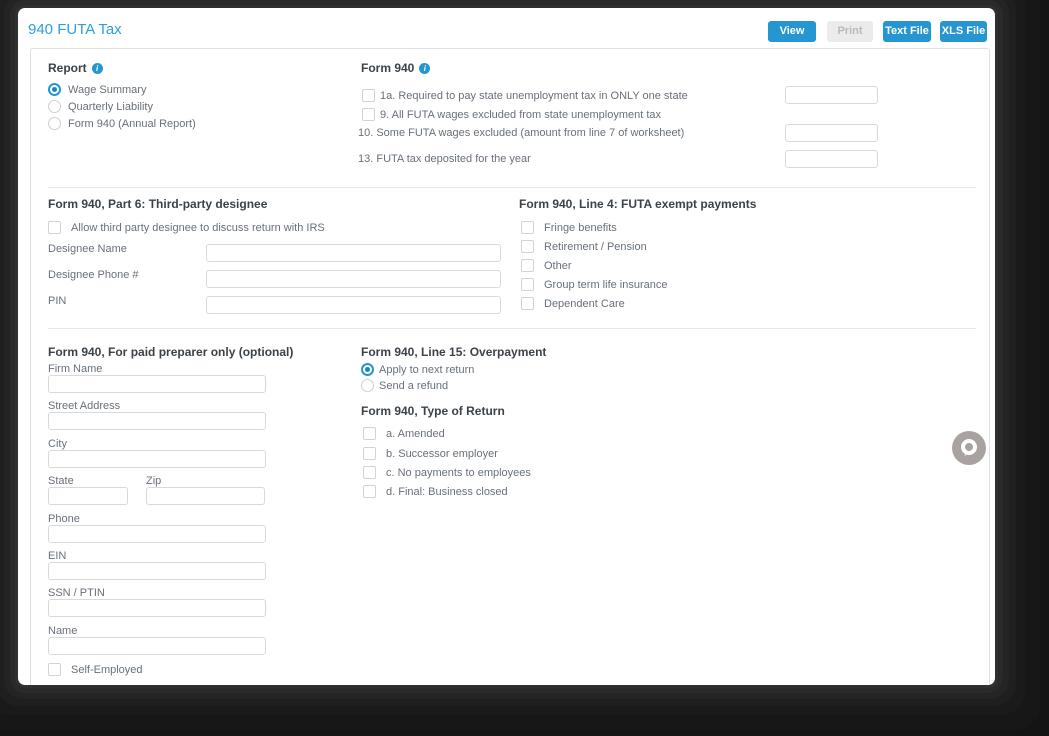 This screenshot has height=736, width=1049. I want to click on ssn-ptin-input, so click(157, 608).